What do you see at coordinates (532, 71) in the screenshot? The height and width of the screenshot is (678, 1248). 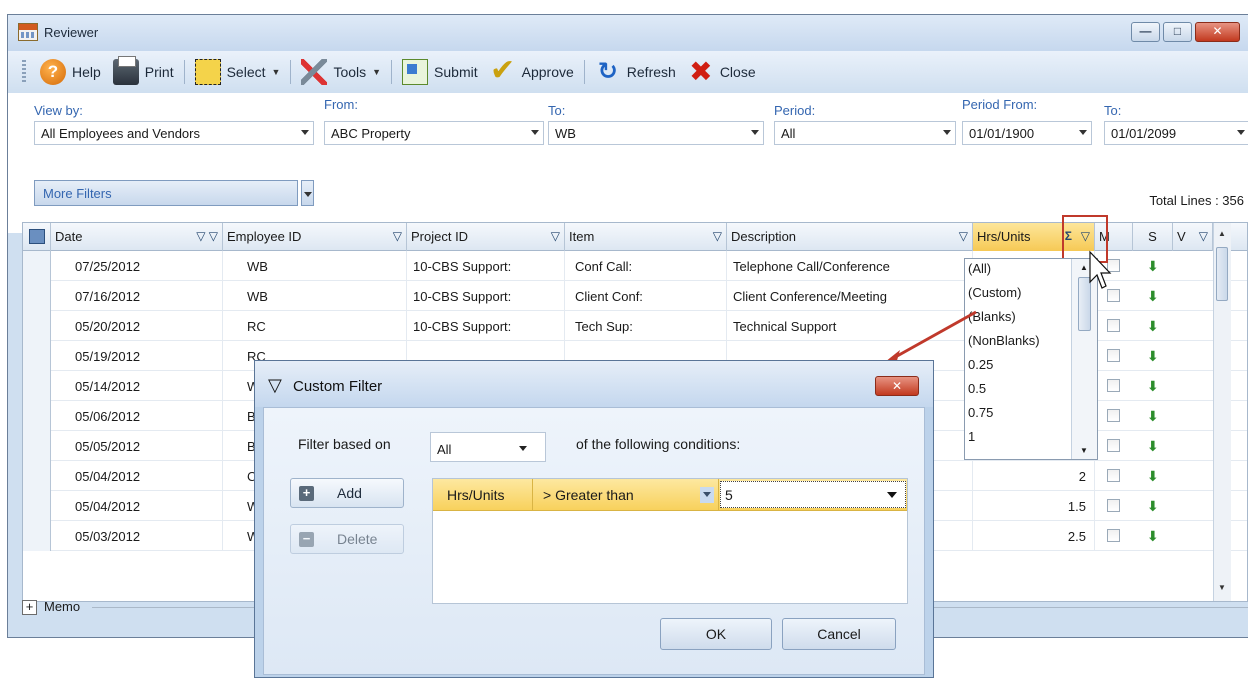 I see `approve-button: ✔ Approve` at bounding box center [532, 71].